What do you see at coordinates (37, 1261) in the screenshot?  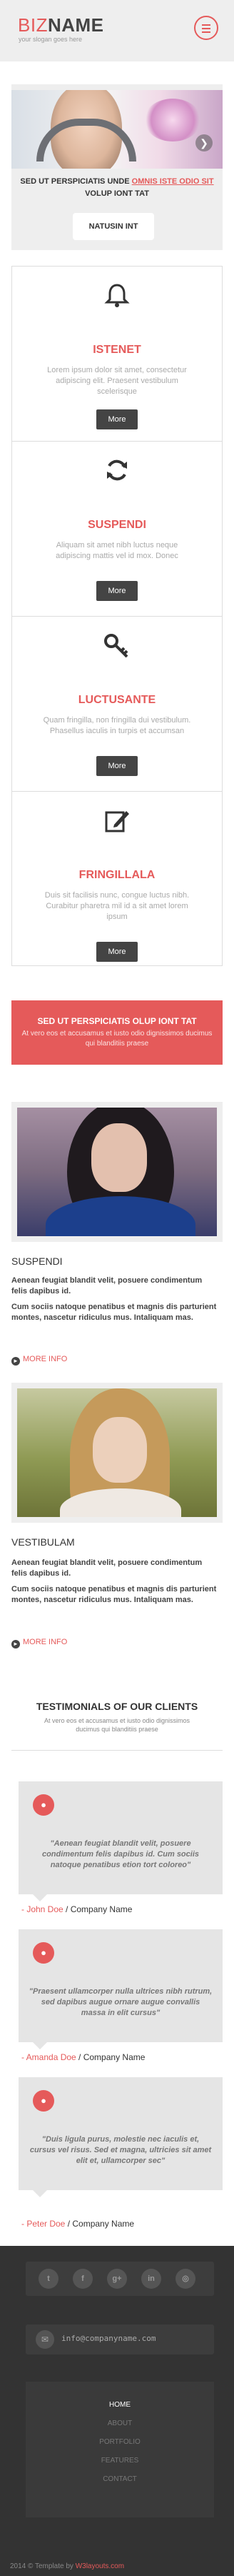 I see `post-title: SUSPENDI` at bounding box center [37, 1261].